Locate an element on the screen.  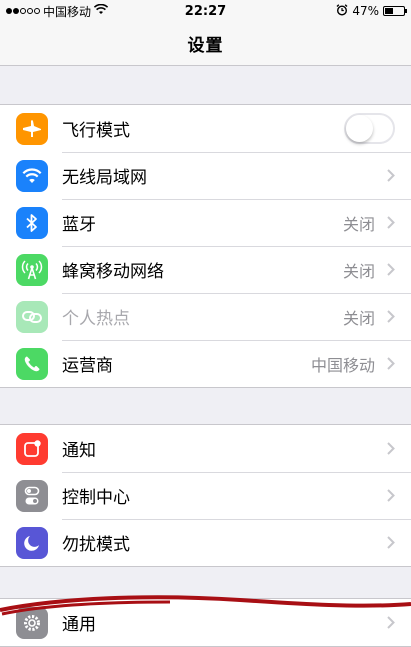
status-bar: 中国移动 22:27 47% is located at coordinates (205, 11).